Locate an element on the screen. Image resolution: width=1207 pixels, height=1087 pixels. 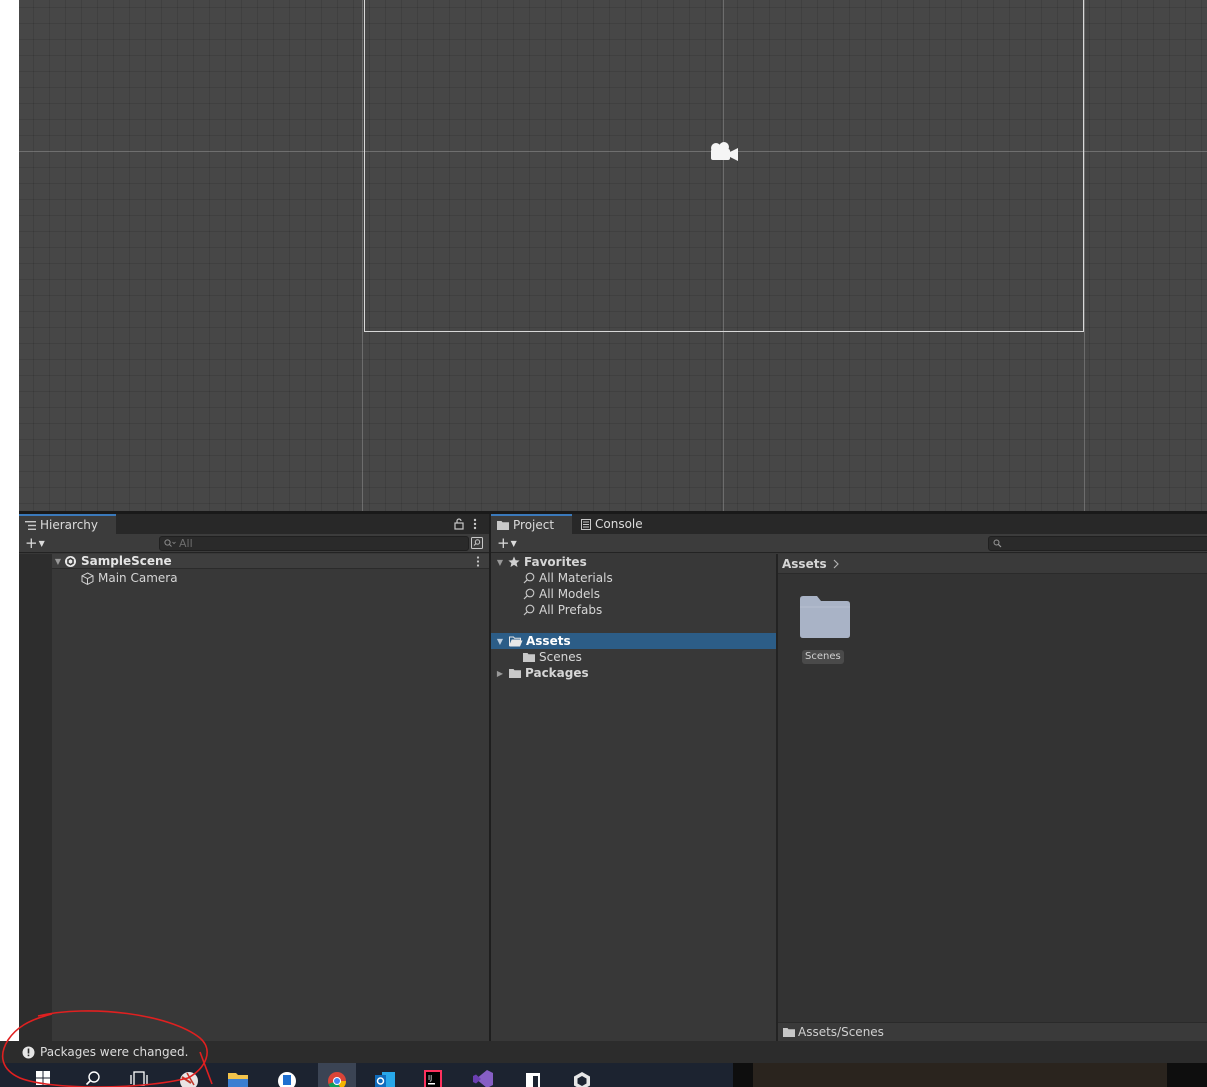
breadcrumb: Assets is located at coordinates (992, 564).